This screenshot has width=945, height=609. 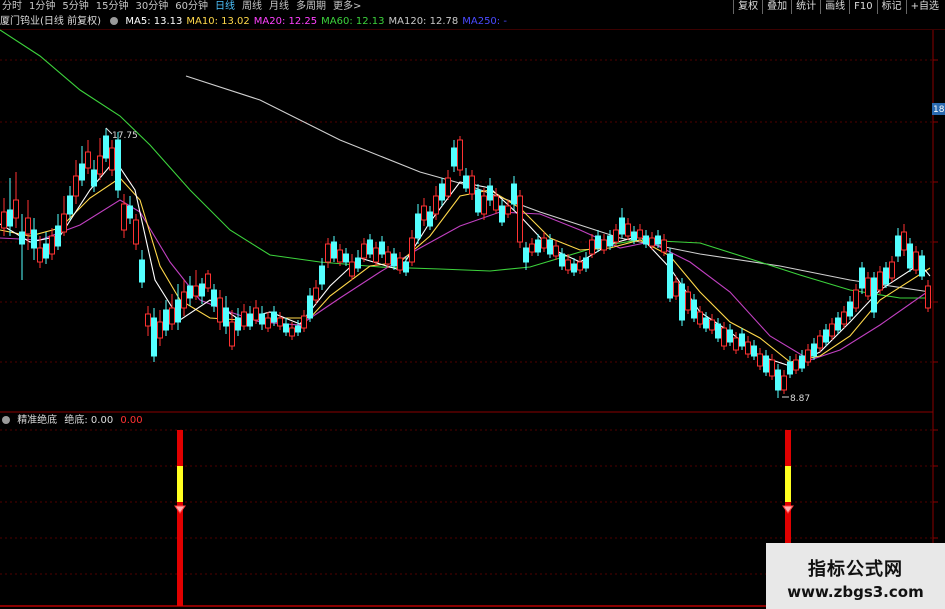 I want to click on low-price-label: 8.87, so click(x=800, y=399).